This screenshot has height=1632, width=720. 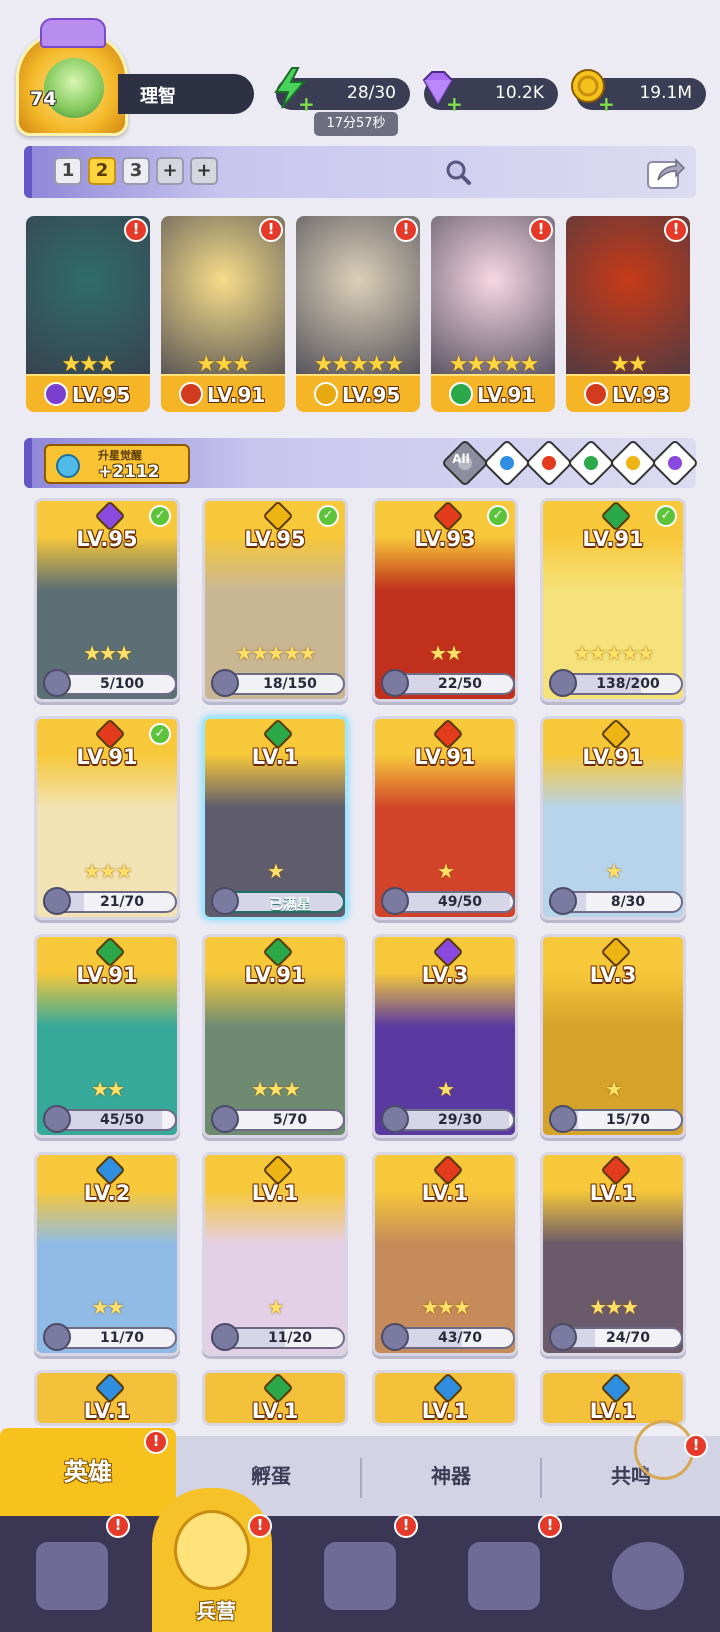 I want to click on share-icon, so click(x=666, y=172).